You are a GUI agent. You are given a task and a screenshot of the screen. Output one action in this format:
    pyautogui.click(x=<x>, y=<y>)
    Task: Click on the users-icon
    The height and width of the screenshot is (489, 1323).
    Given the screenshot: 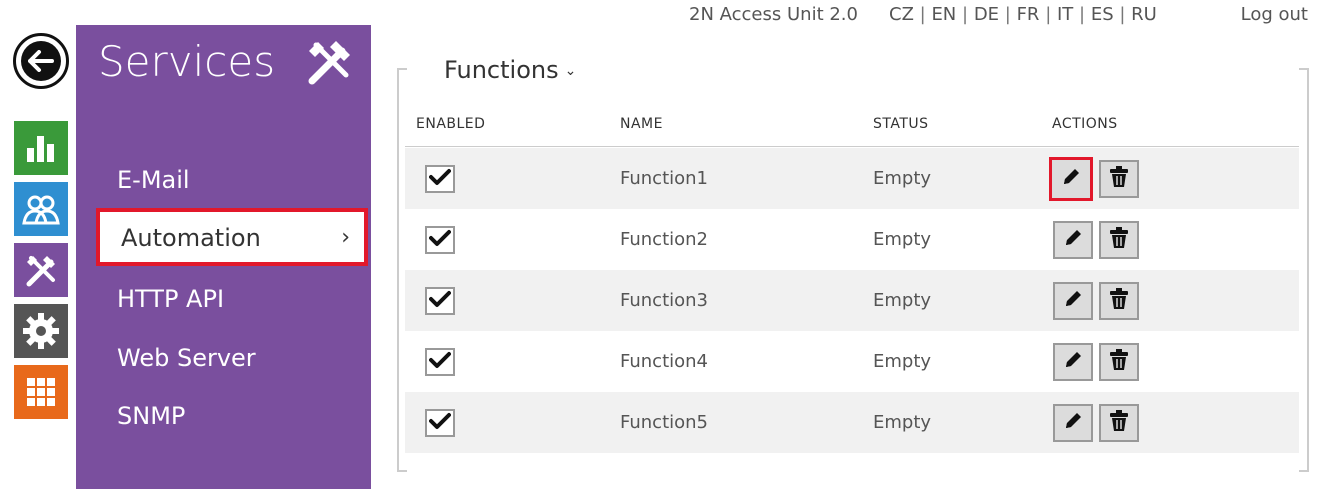 What is the action you would take?
    pyautogui.click(x=41, y=210)
    